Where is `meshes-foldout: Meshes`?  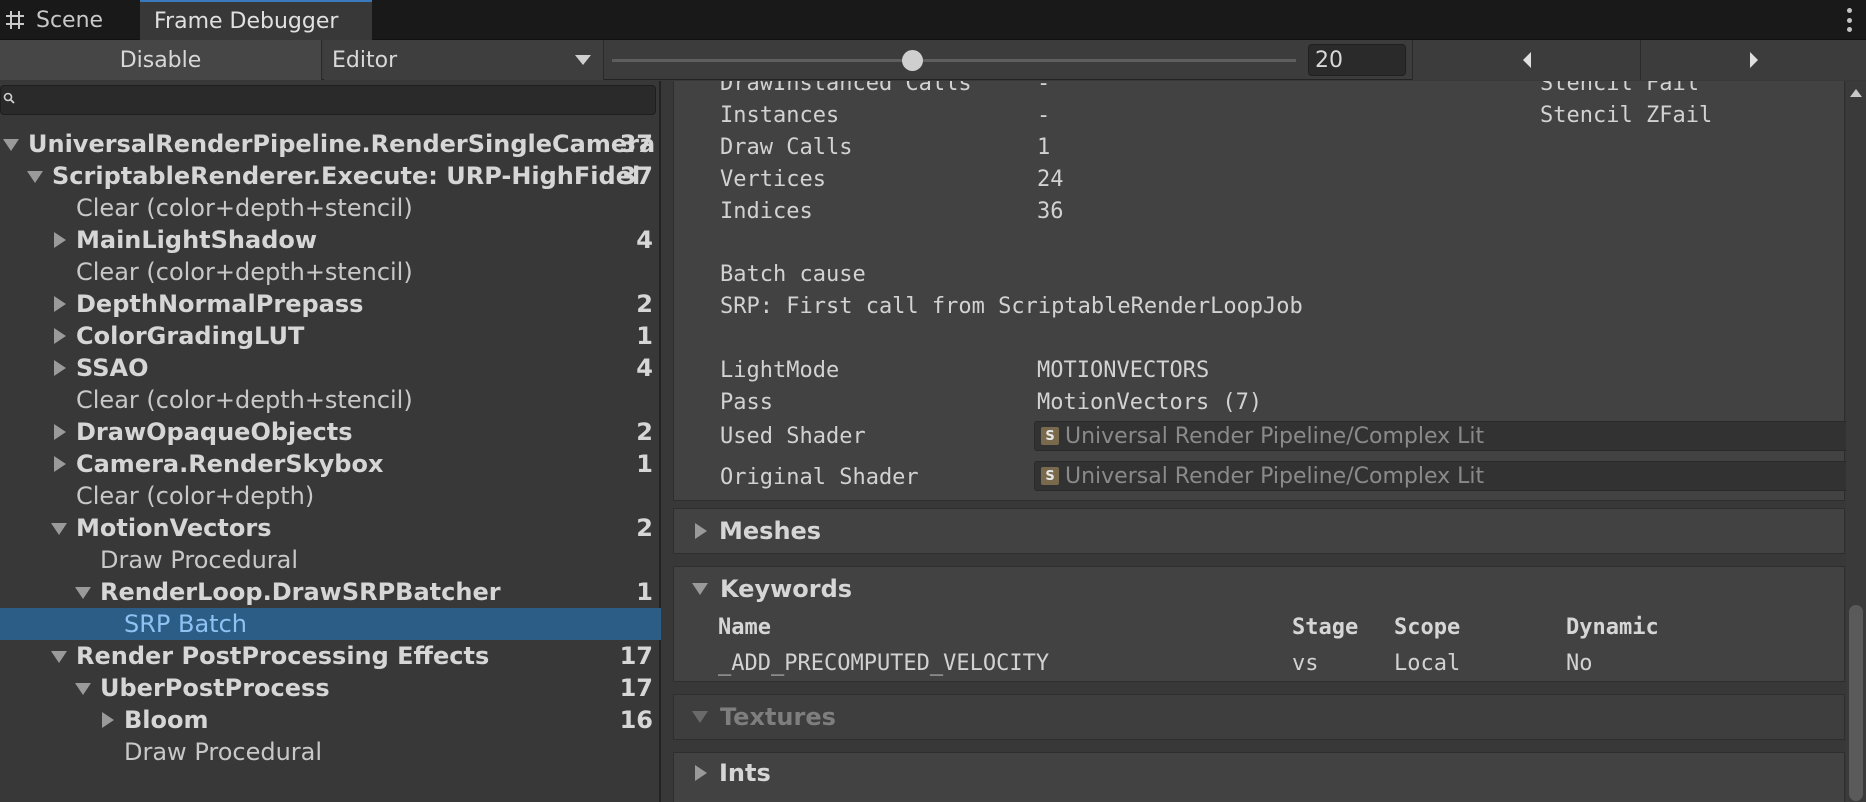
meshes-foldout: Meshes is located at coordinates (747, 531).